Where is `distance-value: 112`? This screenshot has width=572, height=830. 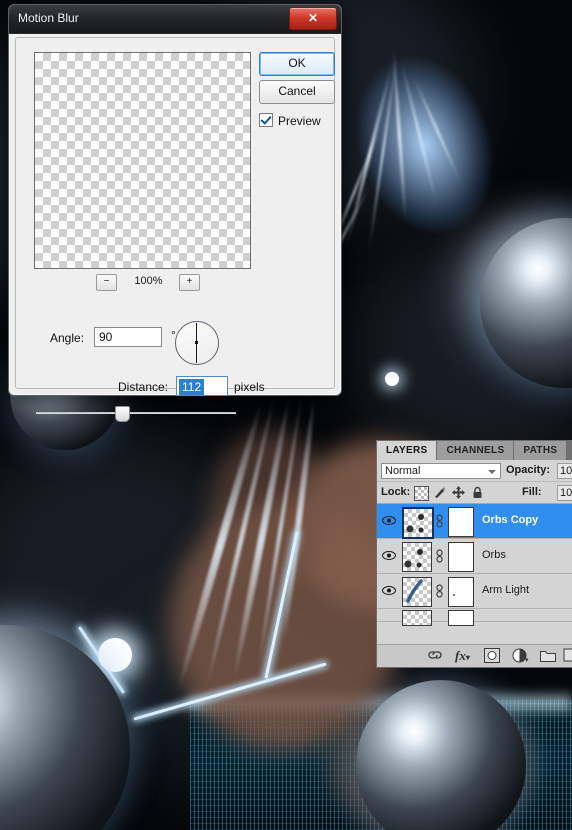 distance-value: 112 is located at coordinates (192, 387).